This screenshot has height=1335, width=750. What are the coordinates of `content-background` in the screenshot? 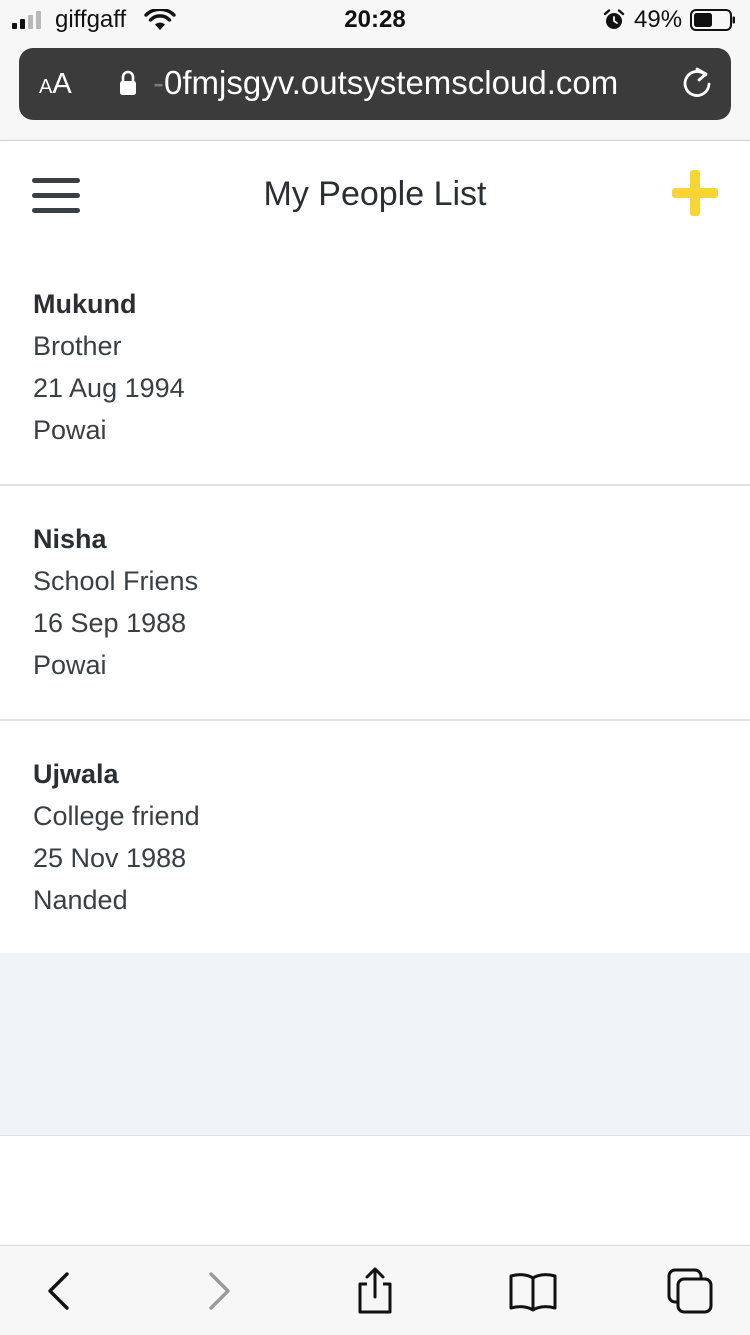 It's located at (375, 1044).